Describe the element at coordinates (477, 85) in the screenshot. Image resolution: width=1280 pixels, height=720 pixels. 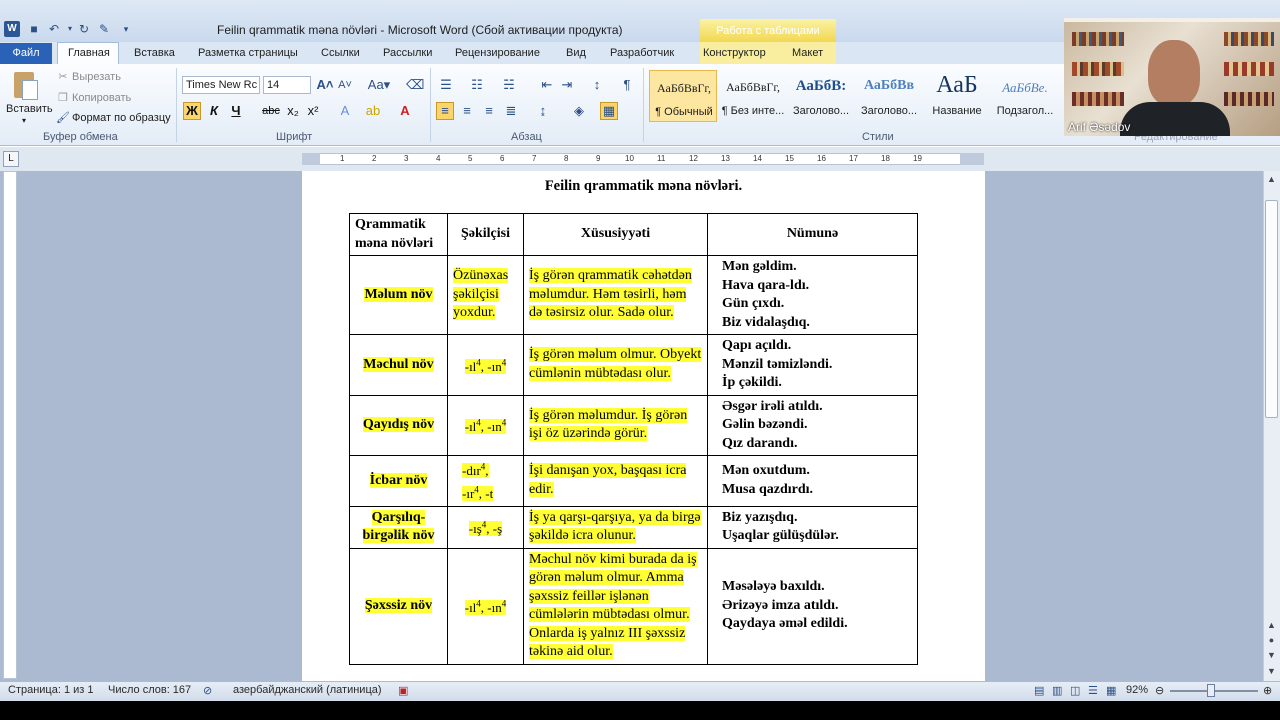
I see `numbering-icon: ☷` at that location.